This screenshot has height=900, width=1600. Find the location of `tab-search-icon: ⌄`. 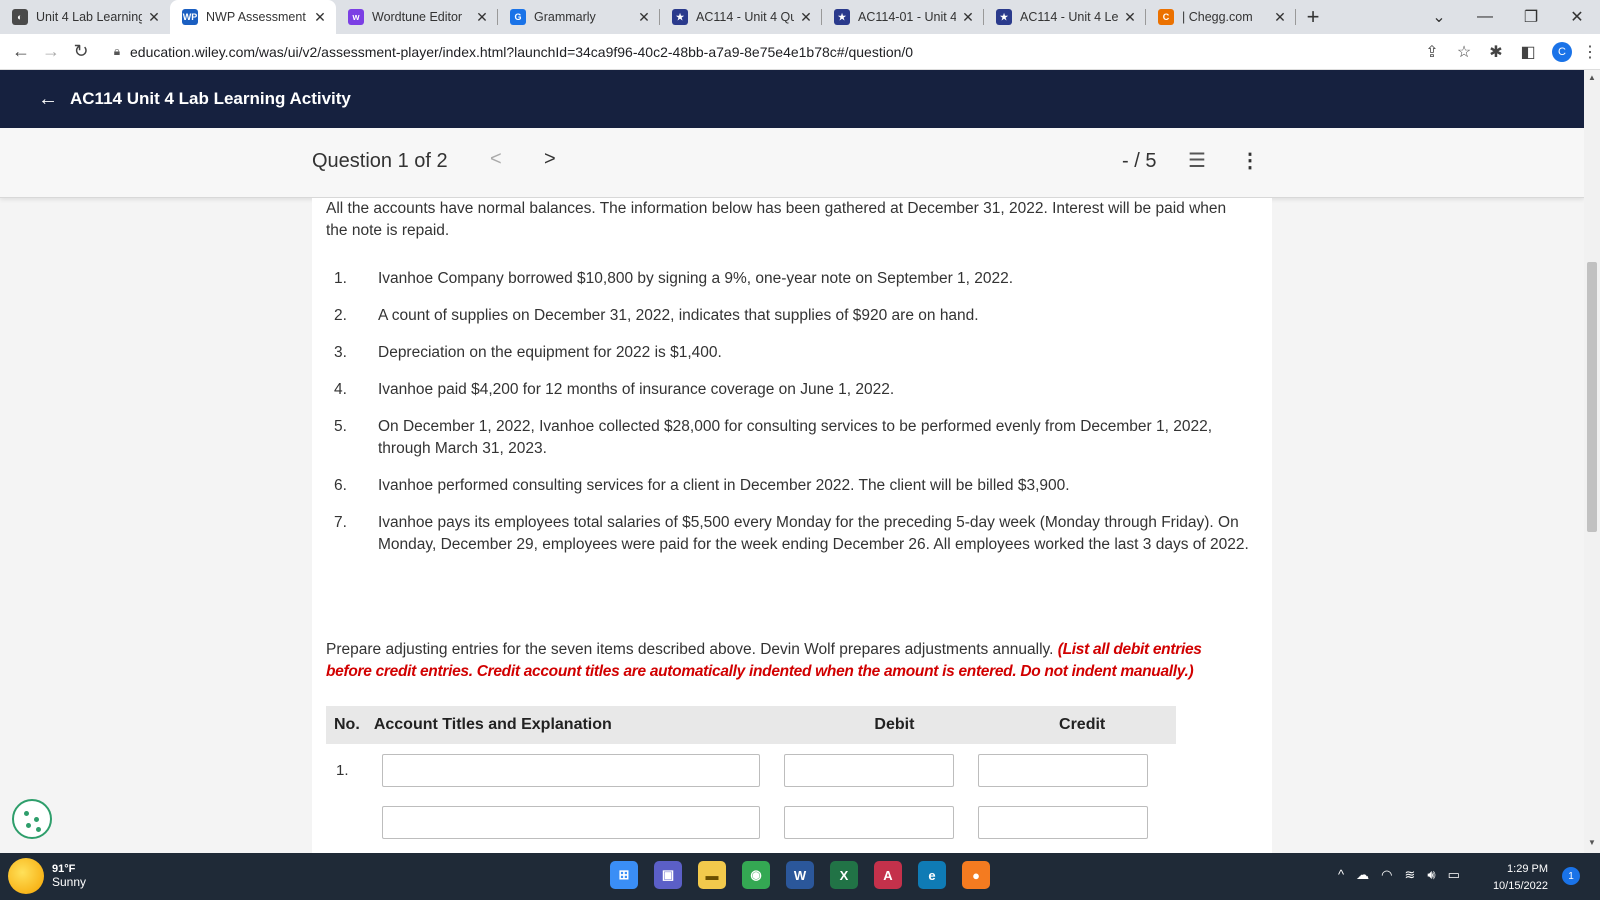

tab-search-icon: ⌄ is located at coordinates (1439, 17).